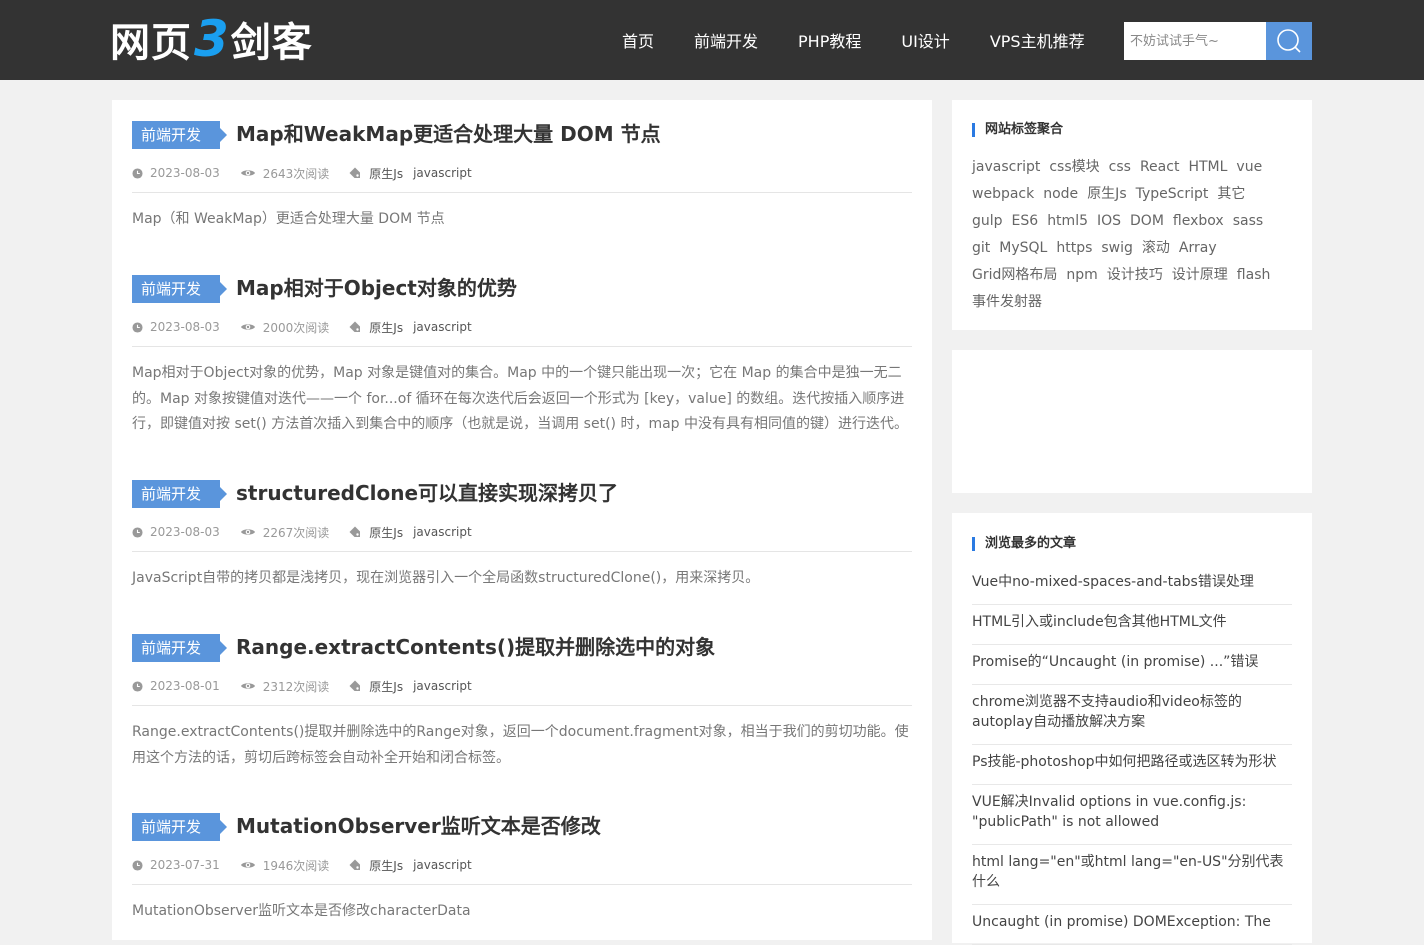 This screenshot has width=1424, height=945. What do you see at coordinates (1060, 194) in the screenshot?
I see `tag-link: node` at bounding box center [1060, 194].